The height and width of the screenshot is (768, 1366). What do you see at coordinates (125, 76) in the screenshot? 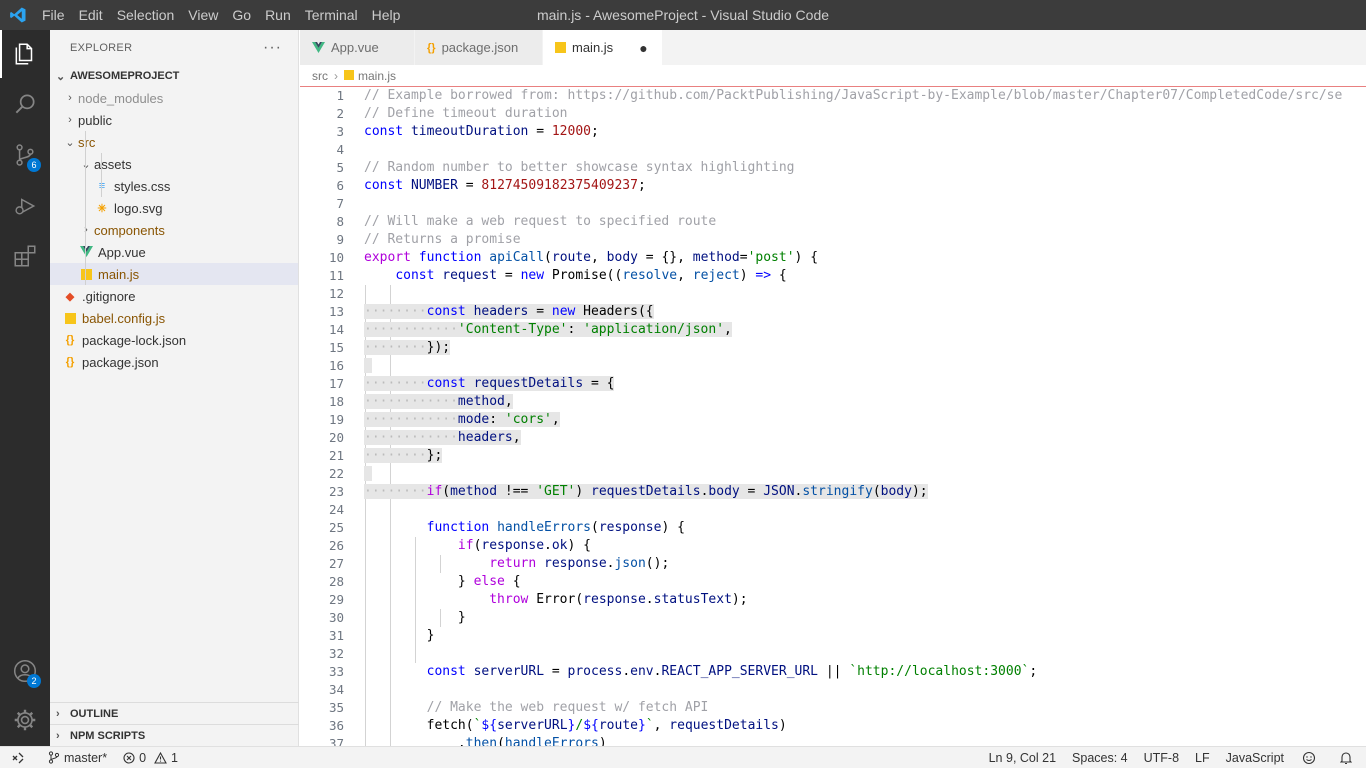
I see `project-name: AWESOMEPROJECT` at bounding box center [125, 76].